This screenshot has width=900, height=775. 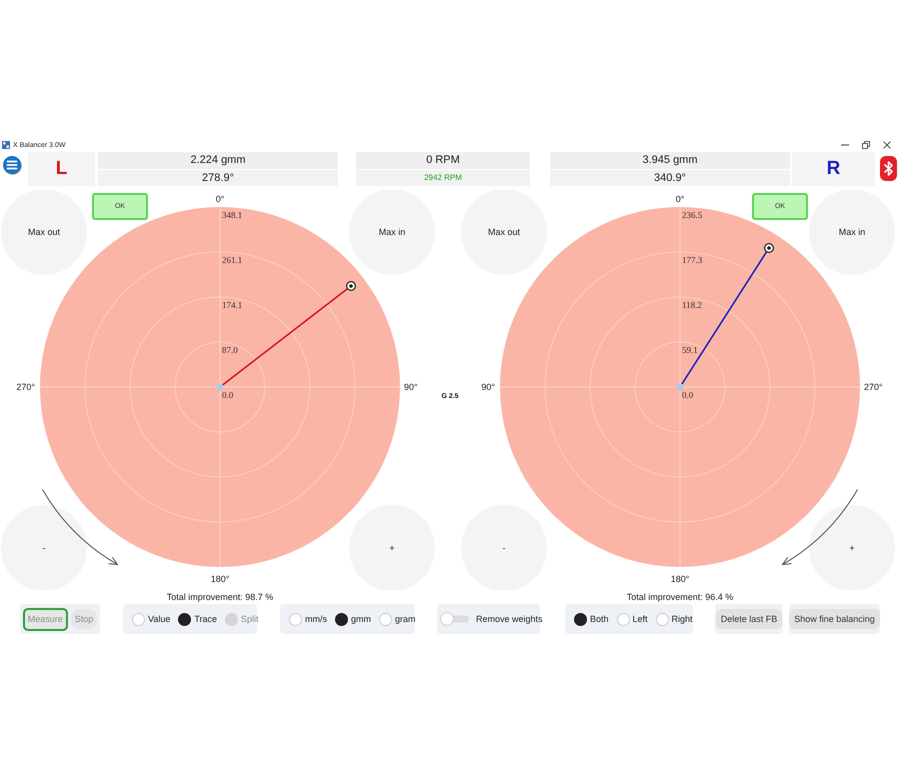 I want to click on ring-label: 87.0, so click(x=230, y=350).